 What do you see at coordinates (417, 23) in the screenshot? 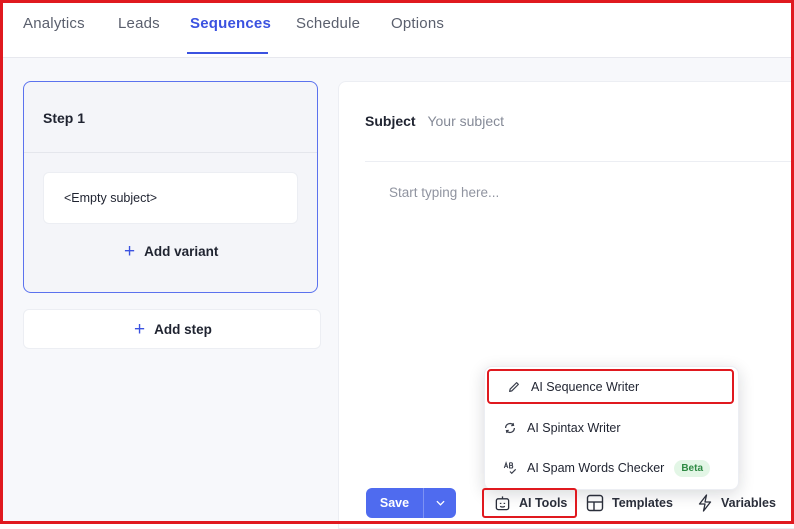
I see `tab-options: Options` at bounding box center [417, 23].